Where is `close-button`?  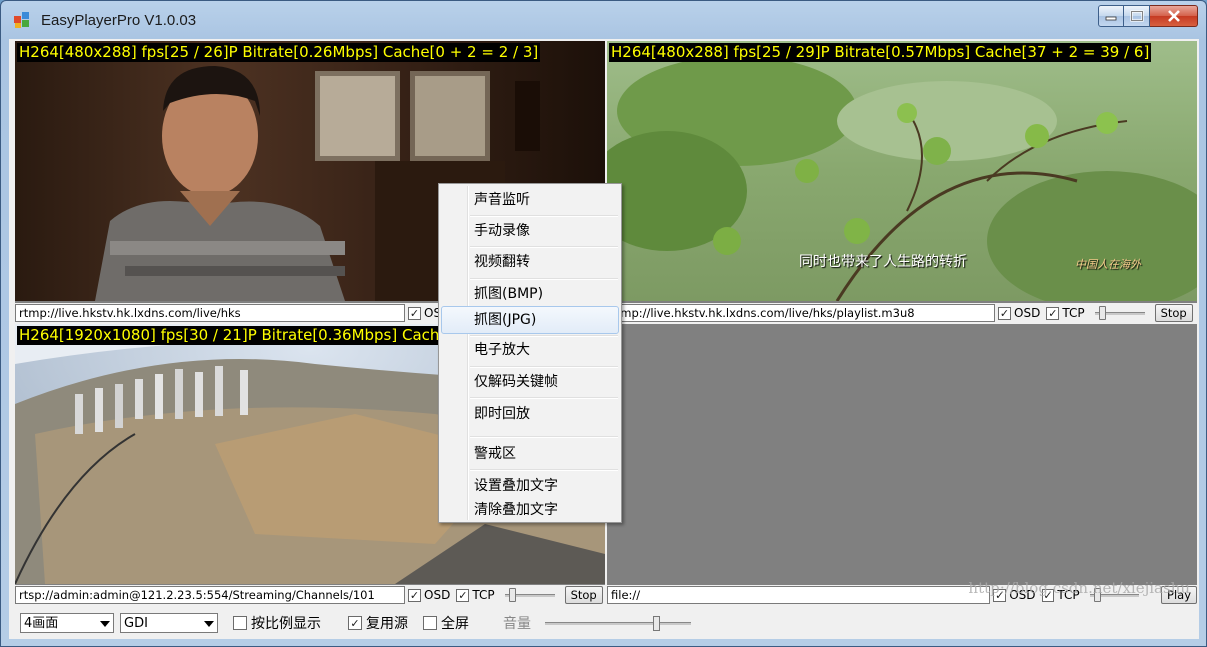
close-button is located at coordinates (1174, 16).